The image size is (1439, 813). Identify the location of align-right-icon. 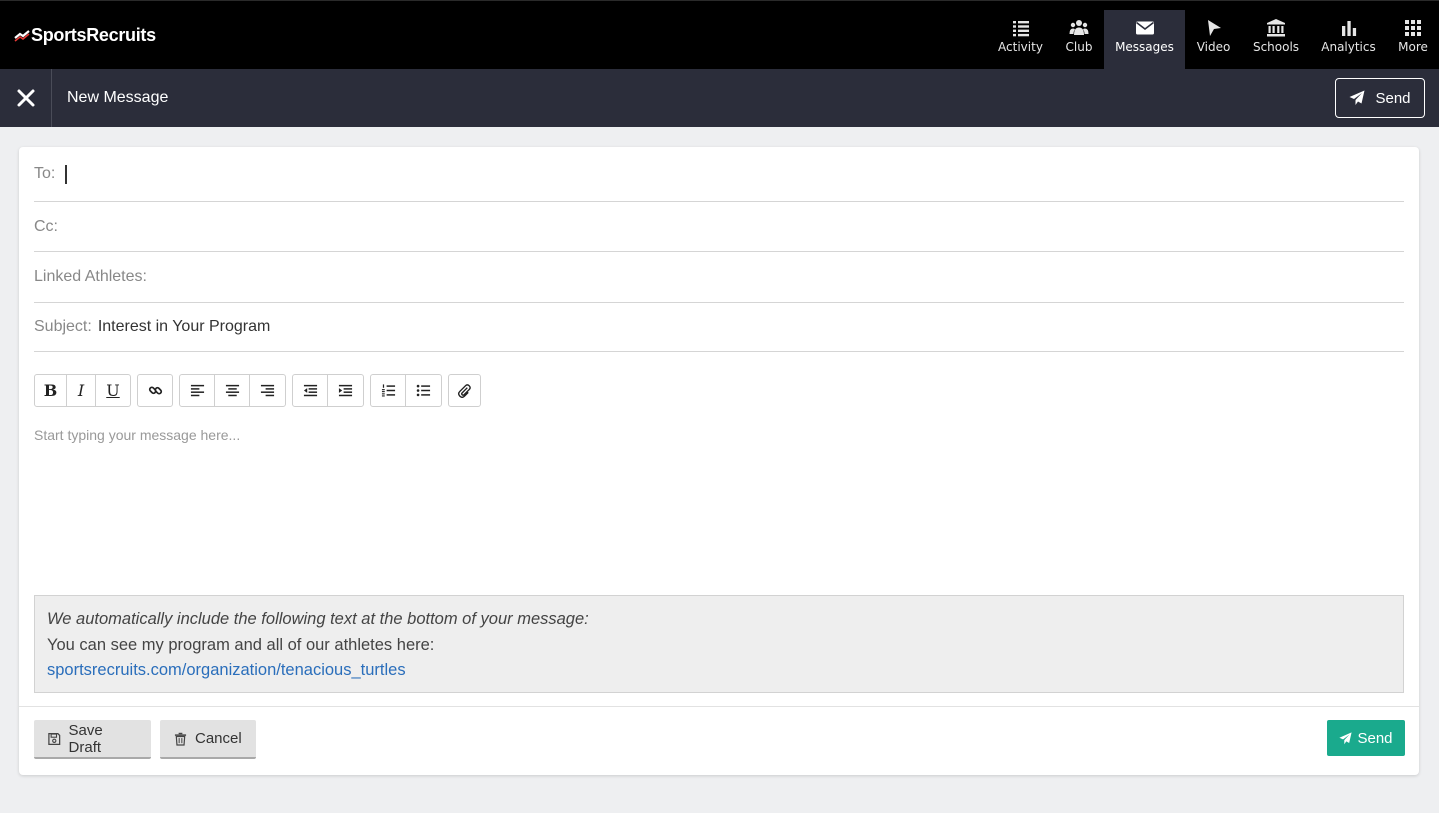
(267, 390).